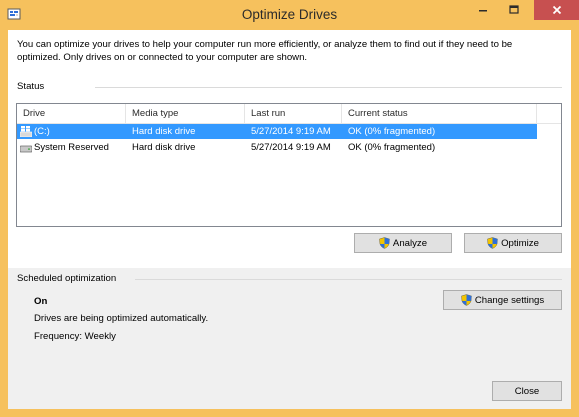 The width and height of the screenshot is (579, 417). What do you see at coordinates (71, 114) in the screenshot?
I see `column-header-drive: Drive` at bounding box center [71, 114].